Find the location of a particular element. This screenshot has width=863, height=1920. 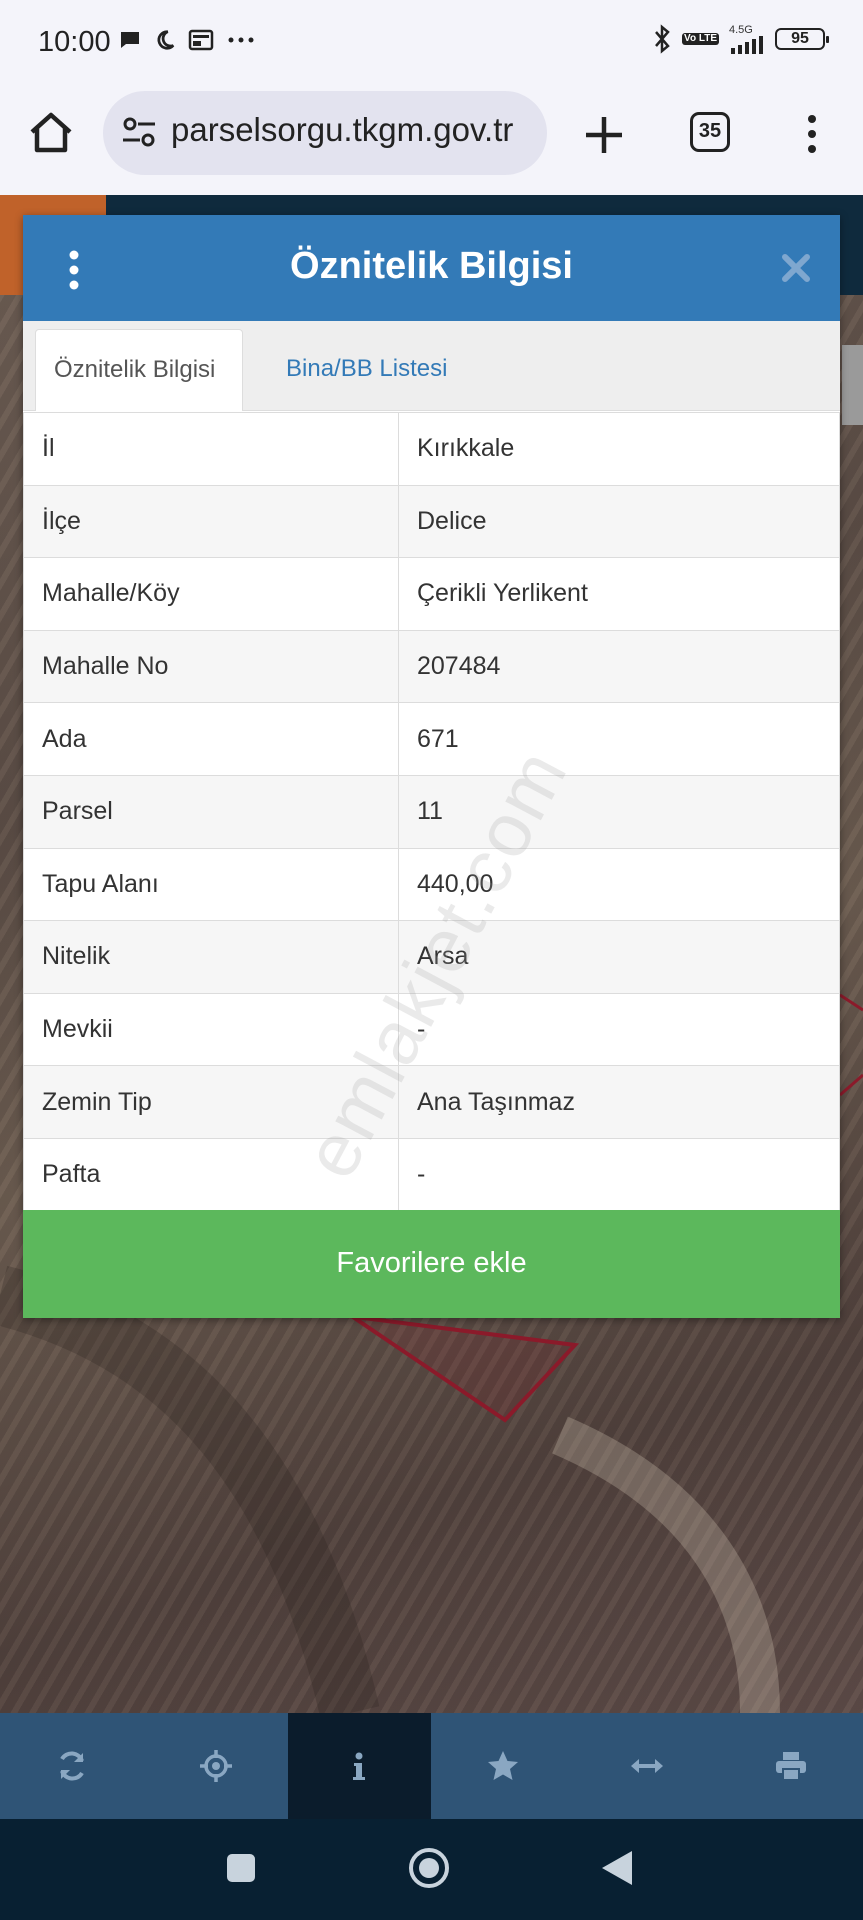

signal-group: 4.5G is located at coordinates (747, 38).